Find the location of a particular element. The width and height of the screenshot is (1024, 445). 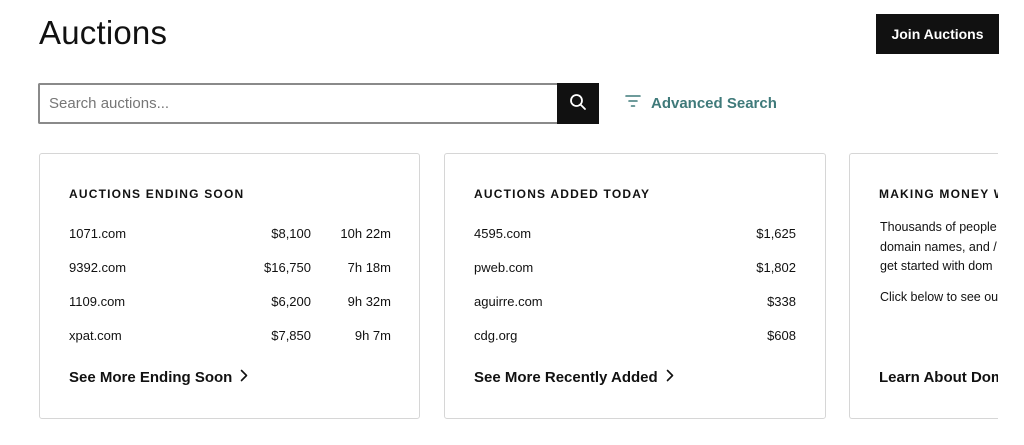

auction-row: pweb.com $1,802 is located at coordinates (635, 269).